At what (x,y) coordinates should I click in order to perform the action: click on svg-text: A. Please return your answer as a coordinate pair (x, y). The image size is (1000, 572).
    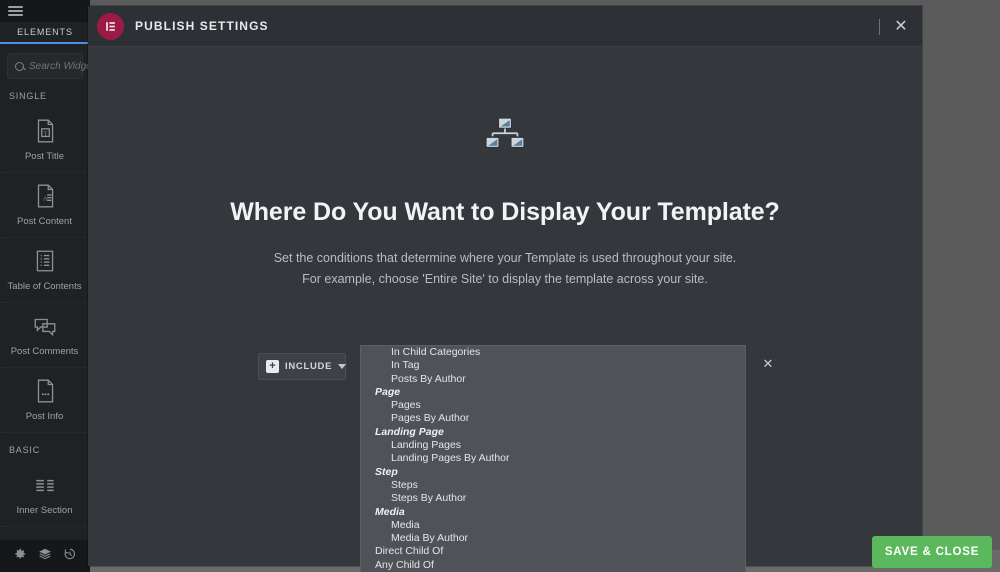
    Looking at the image, I should click on (44, 198).